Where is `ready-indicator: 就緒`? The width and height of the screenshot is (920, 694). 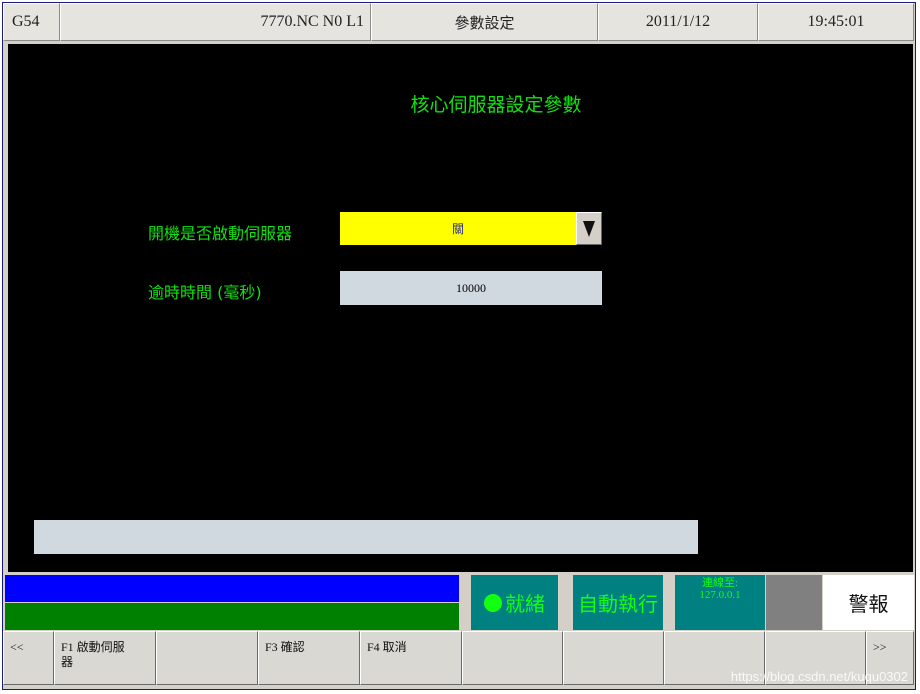 ready-indicator: 就緒 is located at coordinates (514, 602).